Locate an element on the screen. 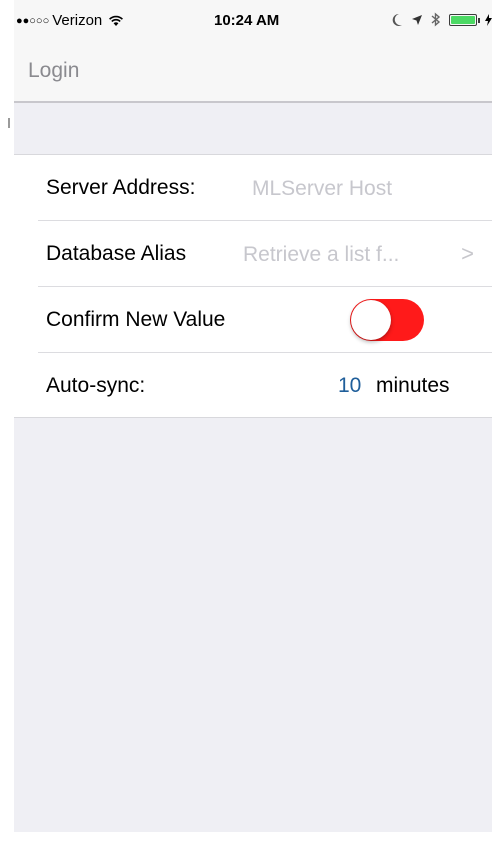 The height and width of the screenshot is (857, 492). database-alias-label: Database Alias is located at coordinates (116, 253).